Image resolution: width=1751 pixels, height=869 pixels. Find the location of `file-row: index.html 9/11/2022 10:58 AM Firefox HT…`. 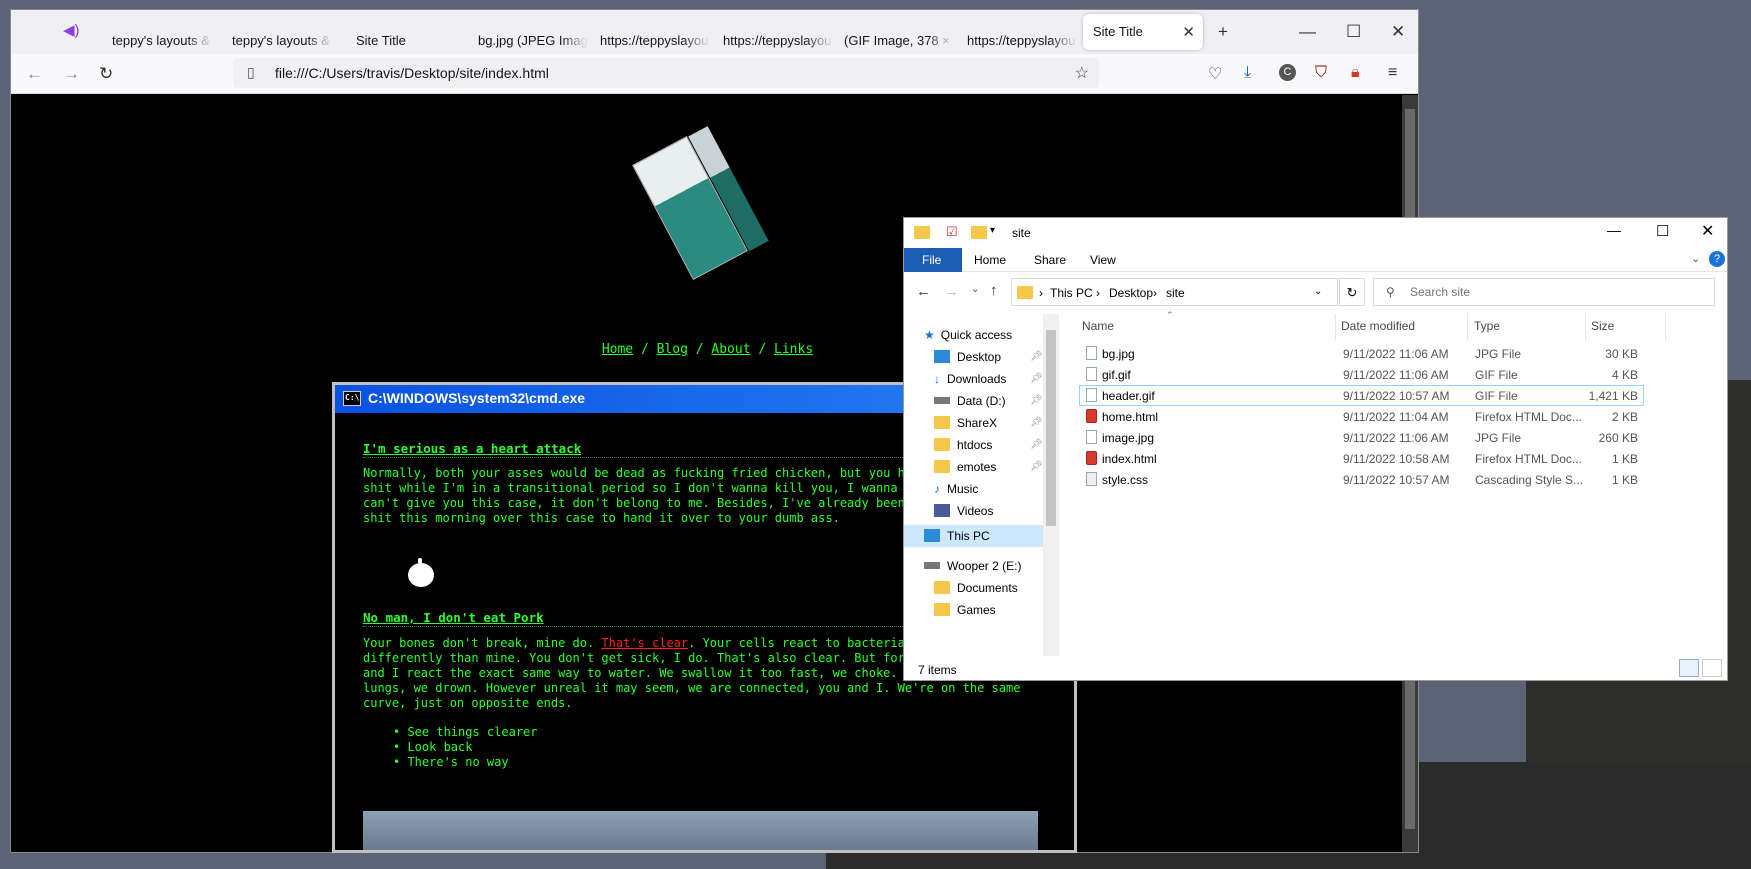

file-row: index.html 9/11/2022 10:58 AM Firefox HT… is located at coordinates (1361, 458).